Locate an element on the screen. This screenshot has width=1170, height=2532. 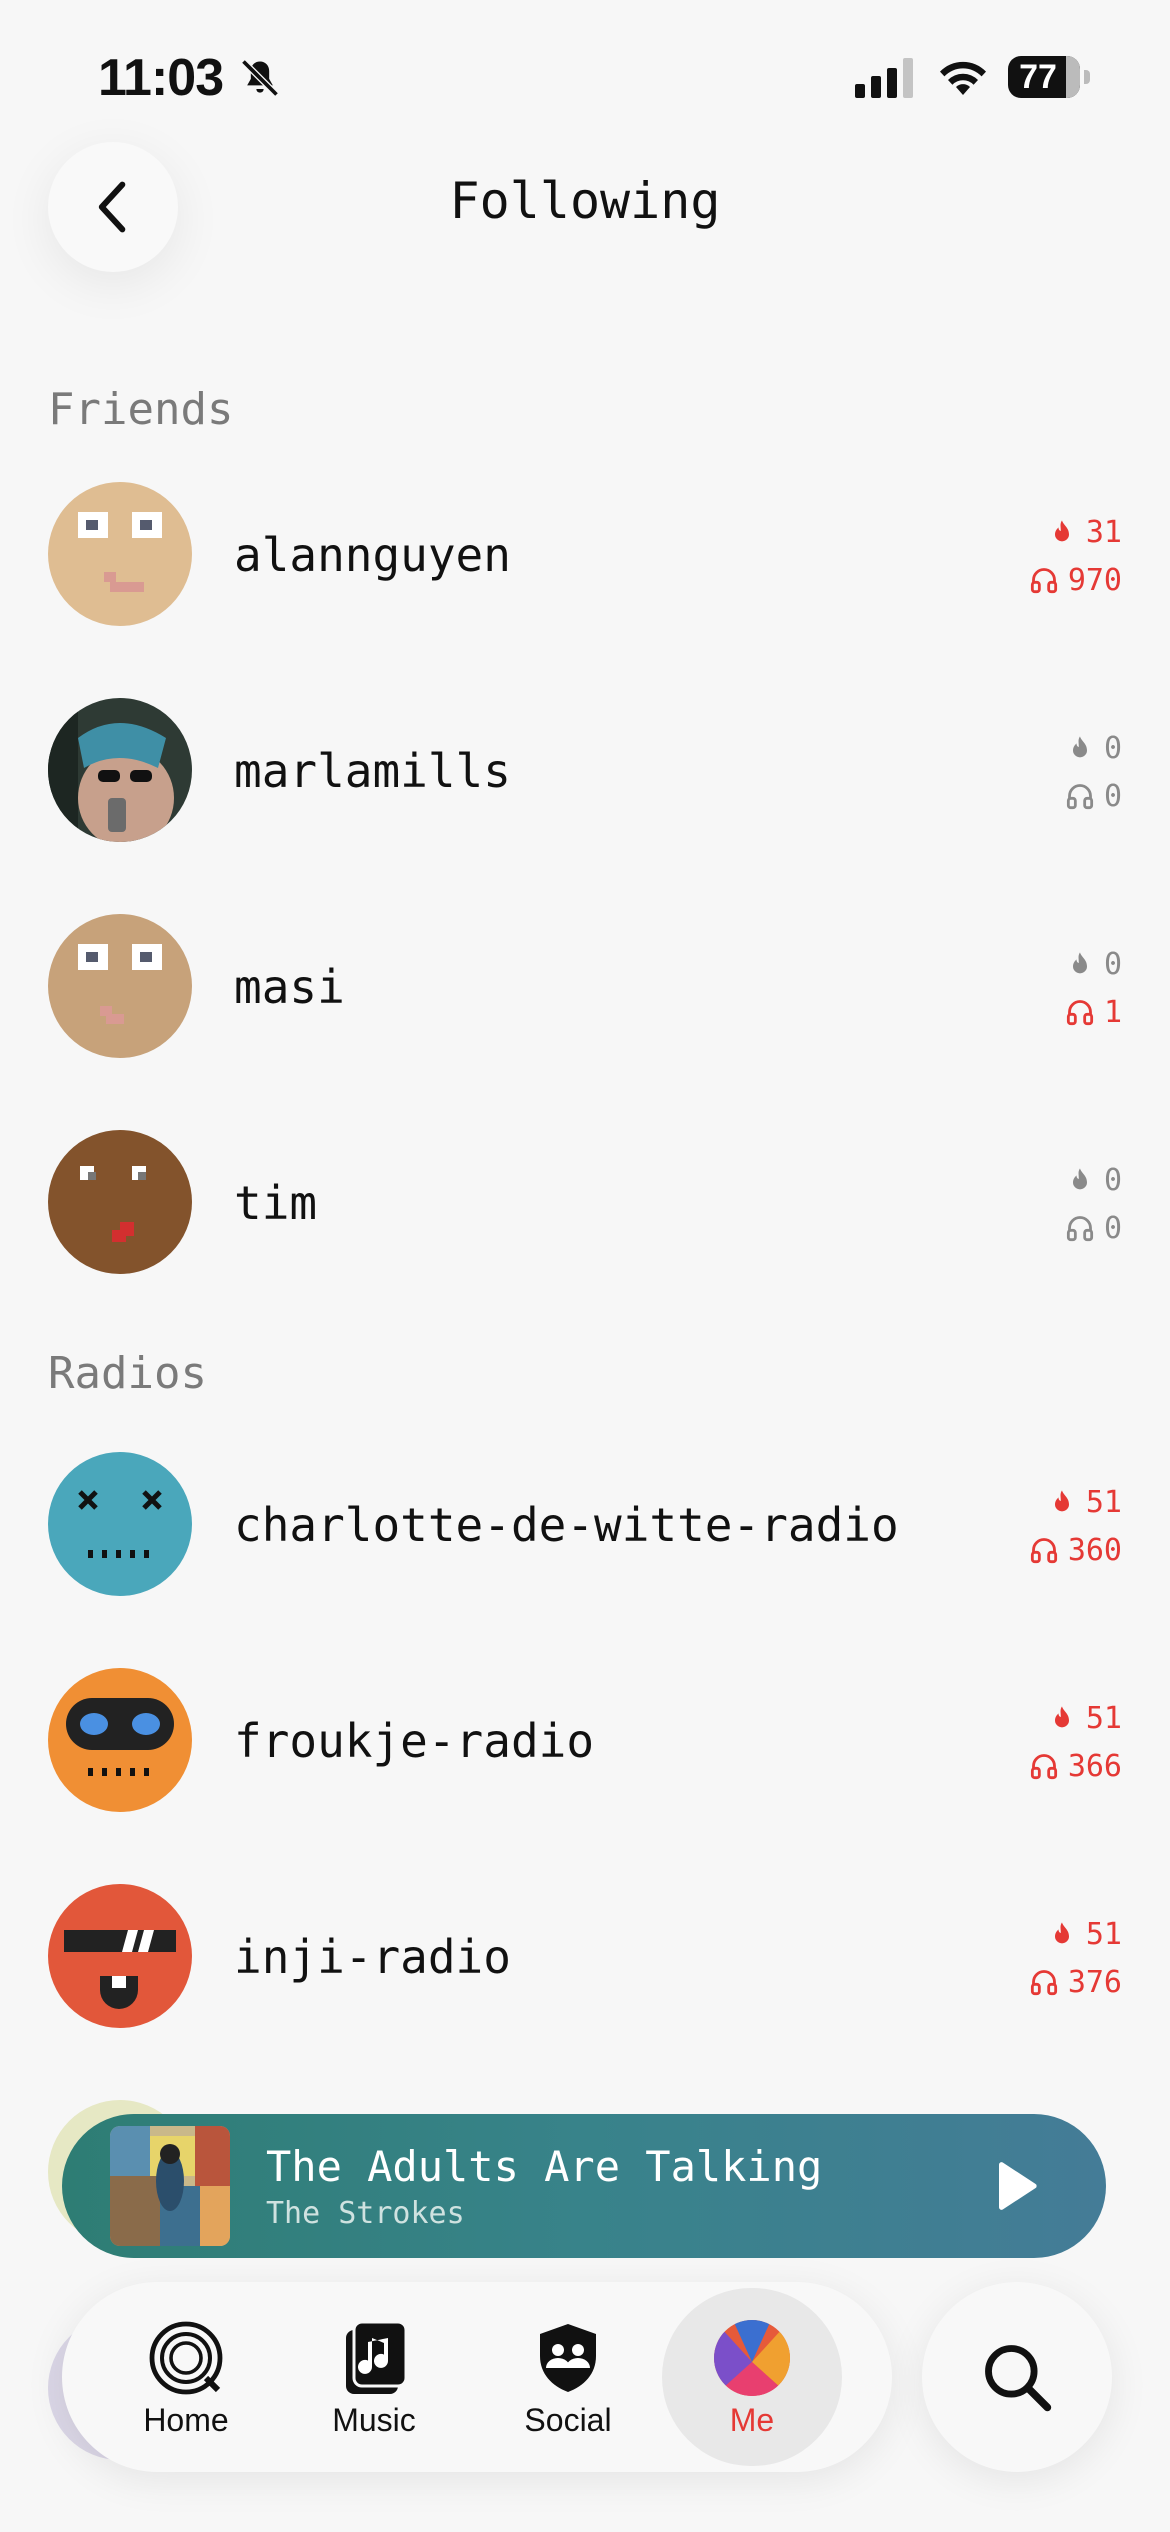
tab-label: Home is located at coordinates (186, 2420).